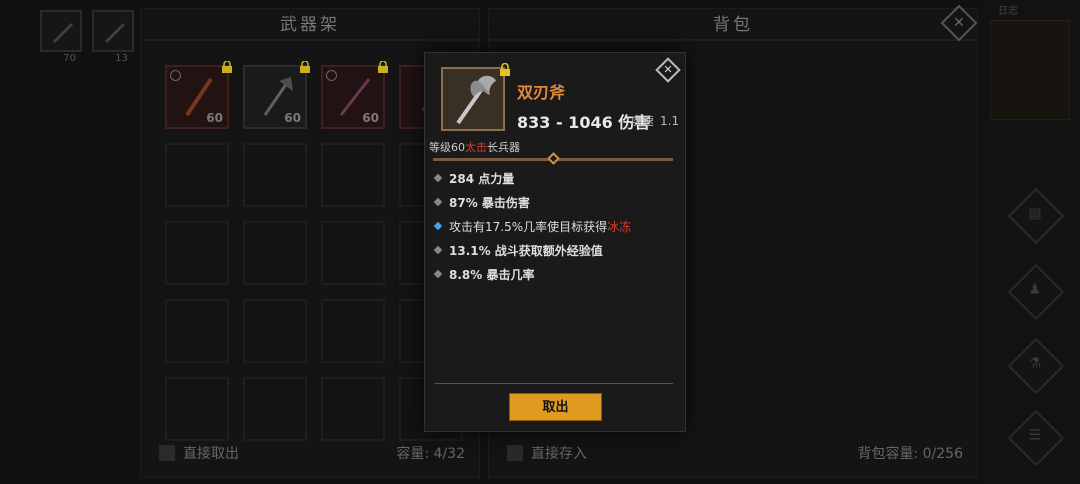  I want to click on direct-store-label: 直接存入, so click(559, 454).